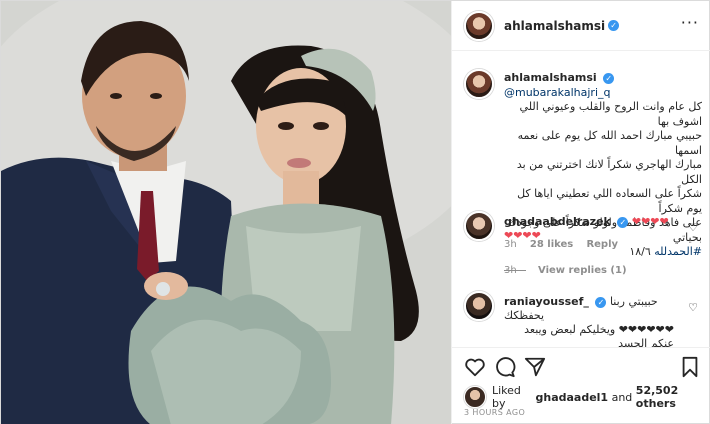  I want to click on comment-meta: 3h 28 likes Reply, so click(566, 244).